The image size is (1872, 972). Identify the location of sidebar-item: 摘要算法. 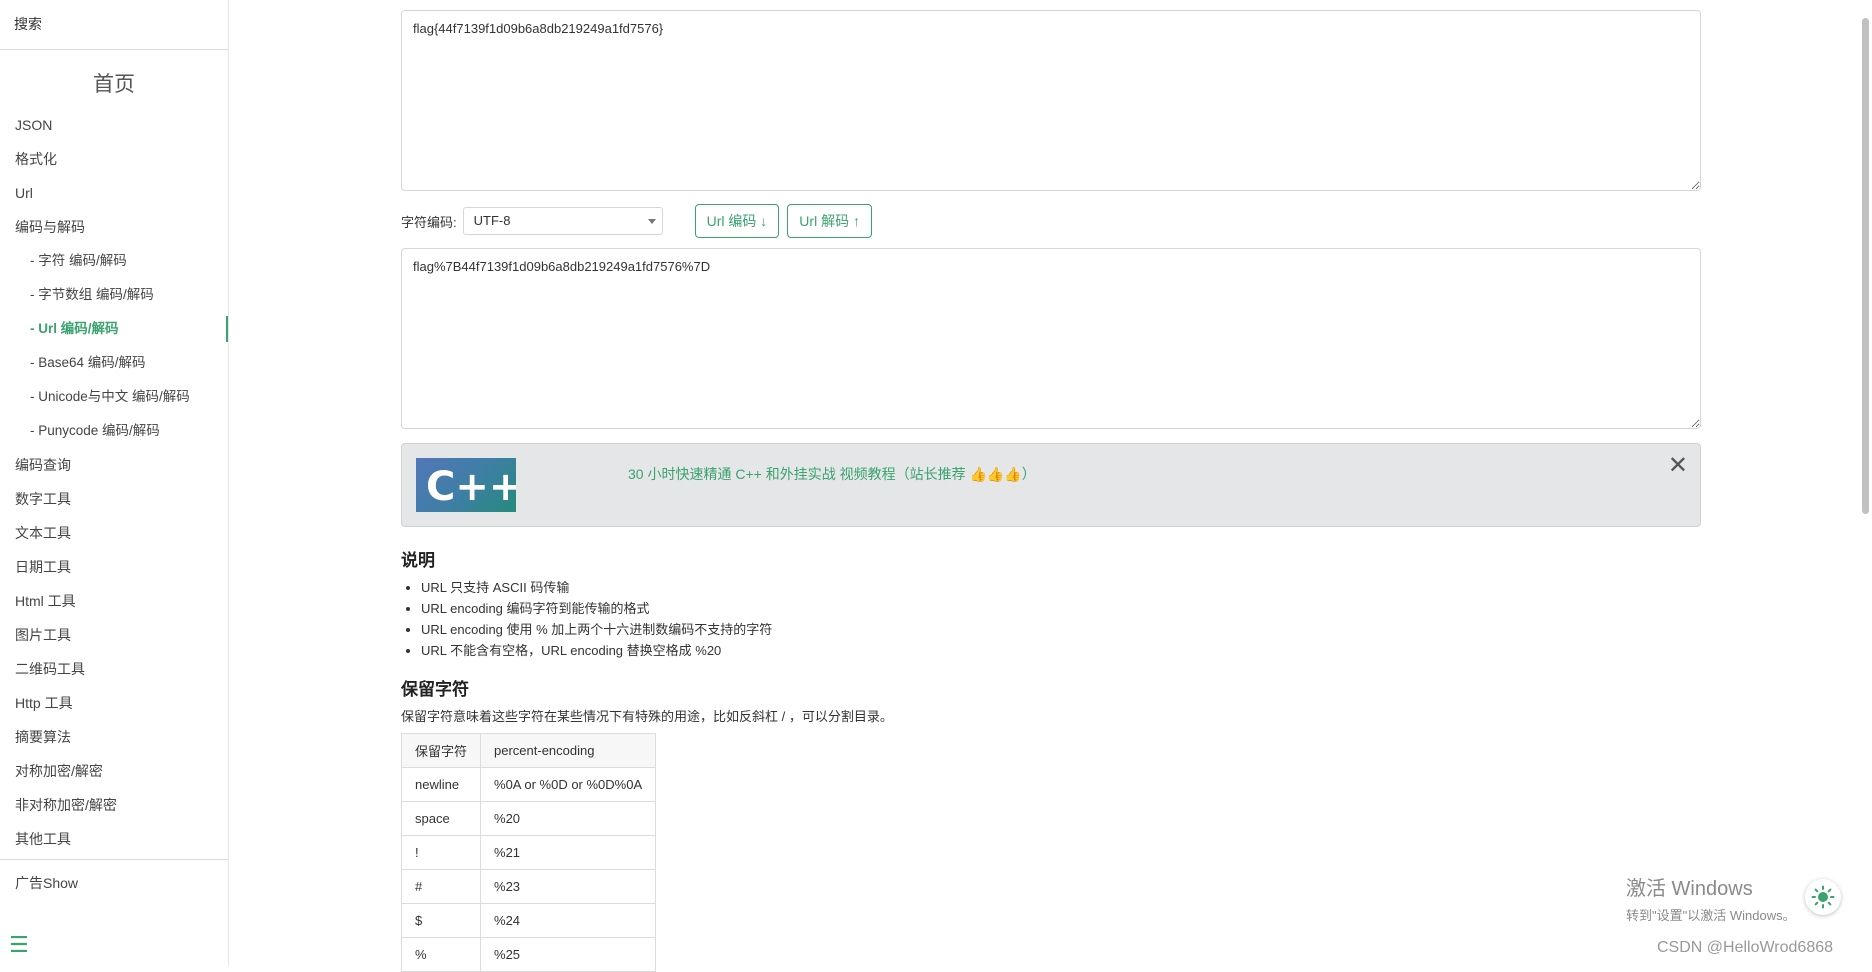
(114, 737).